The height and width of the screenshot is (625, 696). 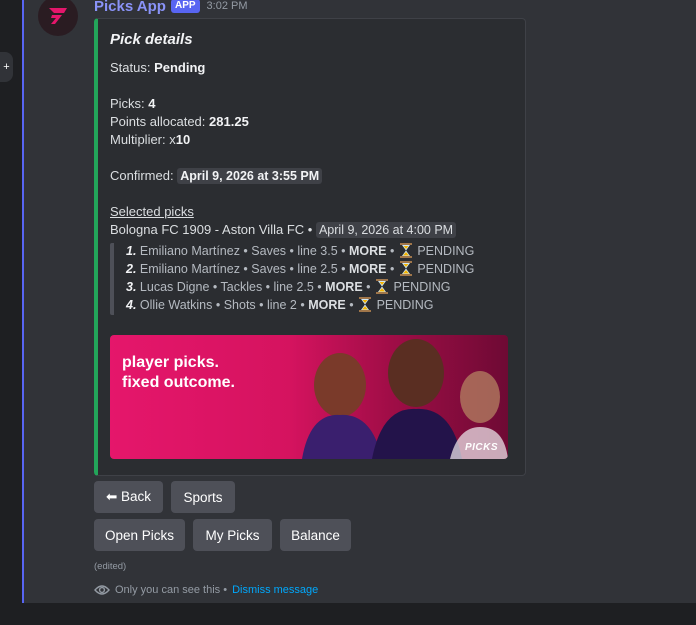 What do you see at coordinates (158, 121) in the screenshot?
I see `points-label: Points allocated:` at bounding box center [158, 121].